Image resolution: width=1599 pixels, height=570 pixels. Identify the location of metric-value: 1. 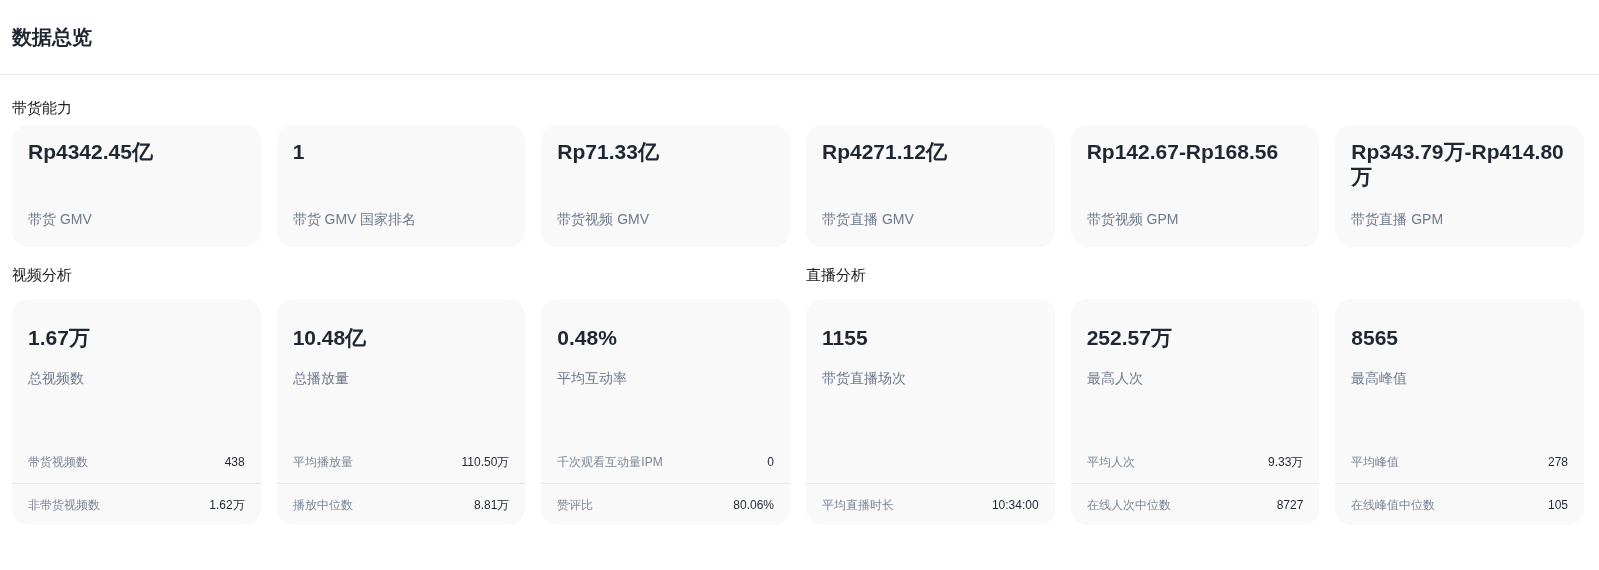
(299, 152).